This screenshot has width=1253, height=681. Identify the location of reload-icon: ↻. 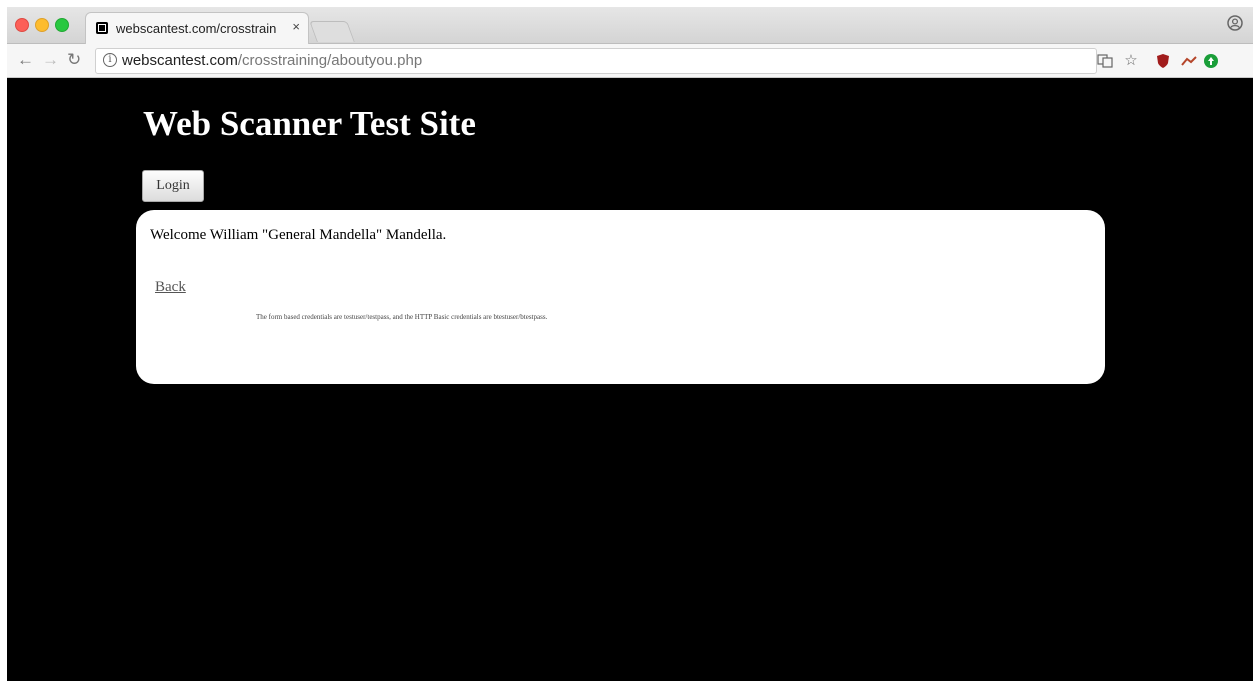
(74, 60).